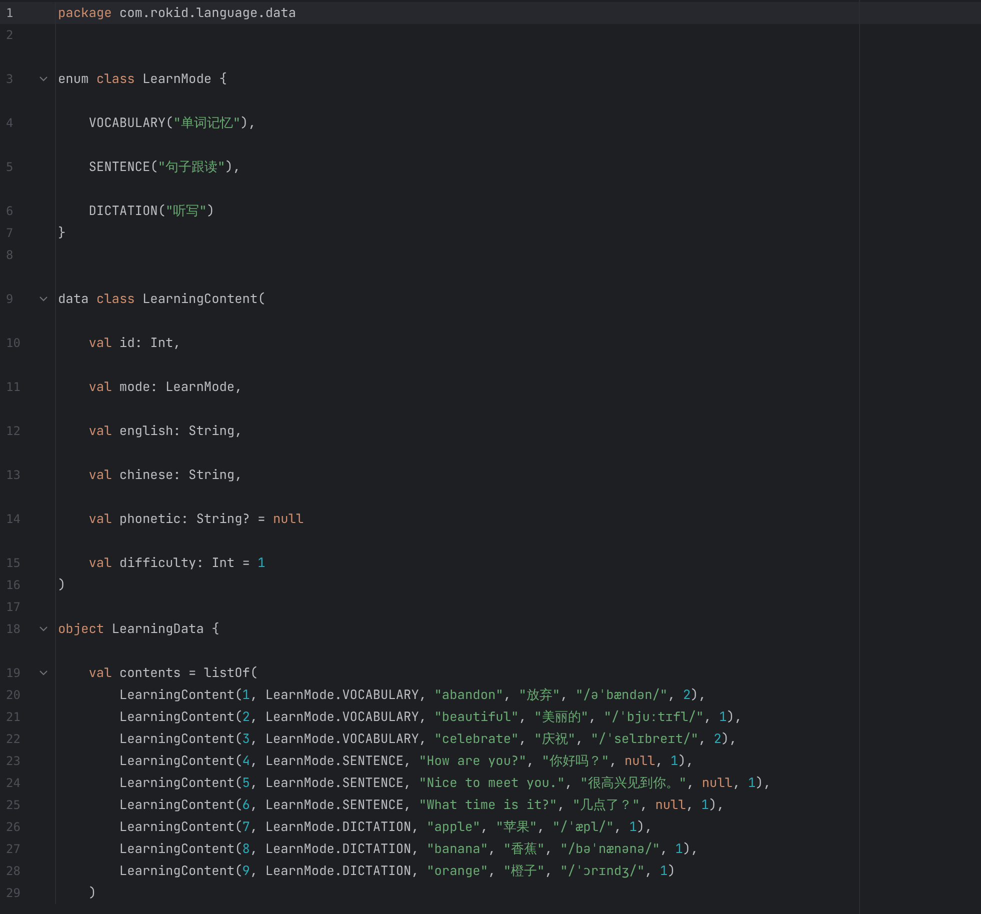 This screenshot has width=981, height=914. Describe the element at coordinates (427, 739) in the screenshot. I see `code-line: LearningContent(3, LearnMode.VOCABULARY, "celebrate", "庆祝", "/ˈselɪbreɪt/", 2),` at that location.